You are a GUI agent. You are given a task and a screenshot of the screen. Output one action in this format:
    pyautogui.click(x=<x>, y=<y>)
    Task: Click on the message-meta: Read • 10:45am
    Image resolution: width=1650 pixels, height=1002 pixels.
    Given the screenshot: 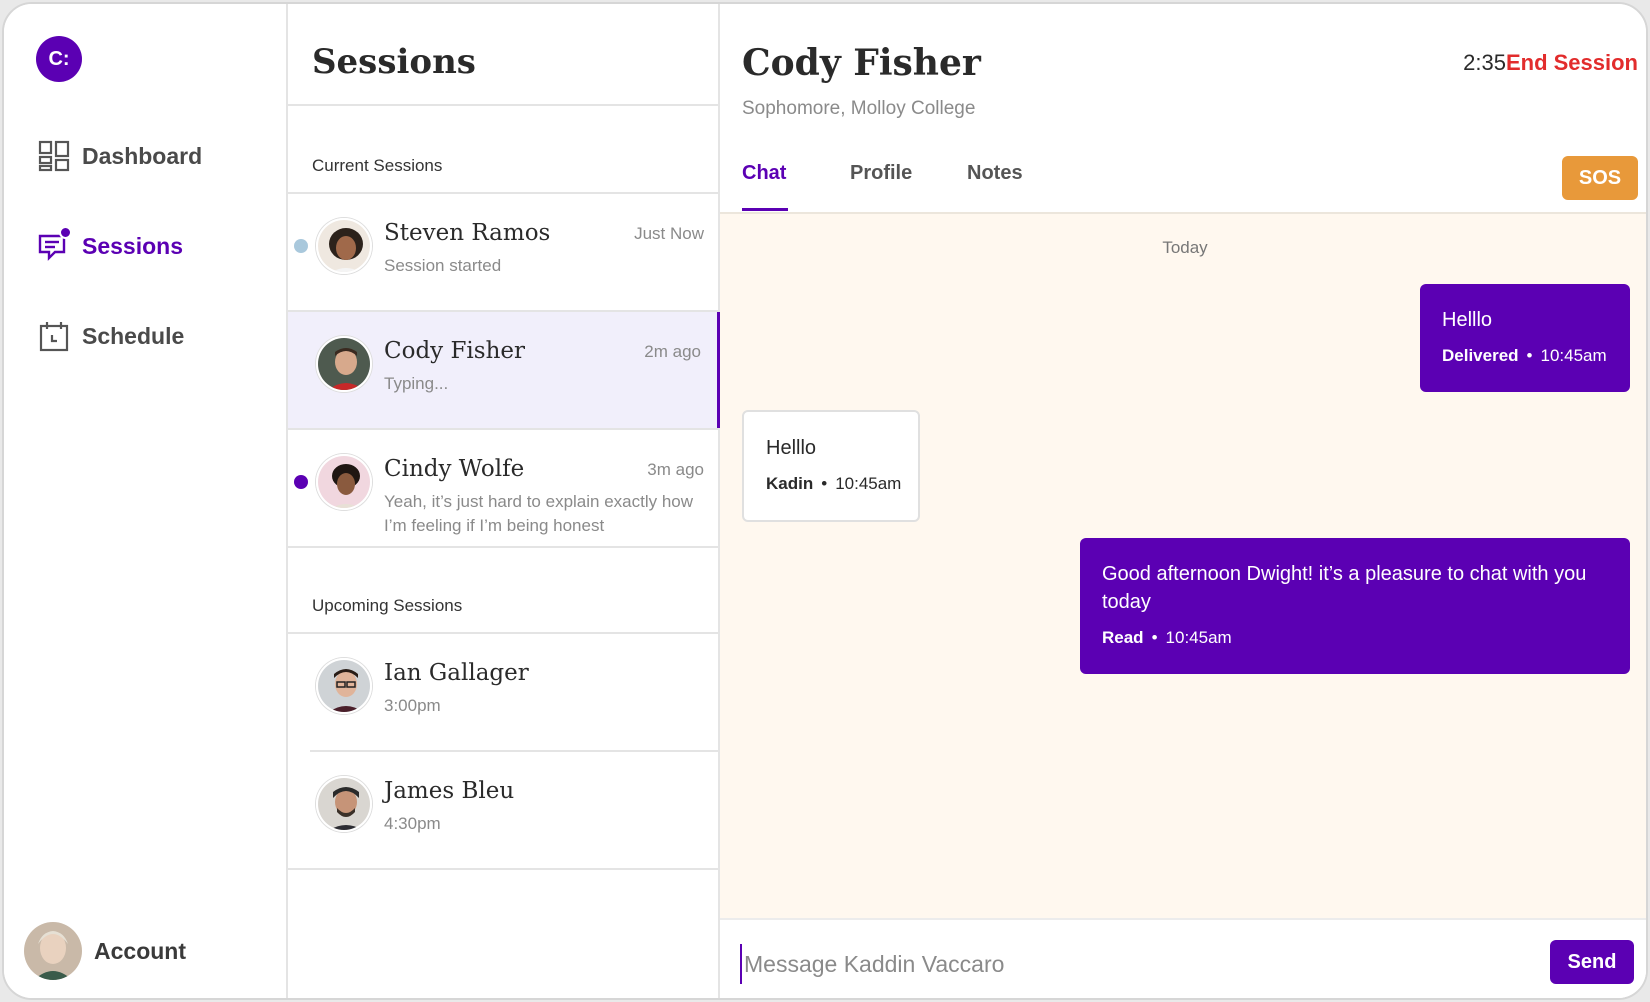 What is the action you would take?
    pyautogui.click(x=1167, y=637)
    